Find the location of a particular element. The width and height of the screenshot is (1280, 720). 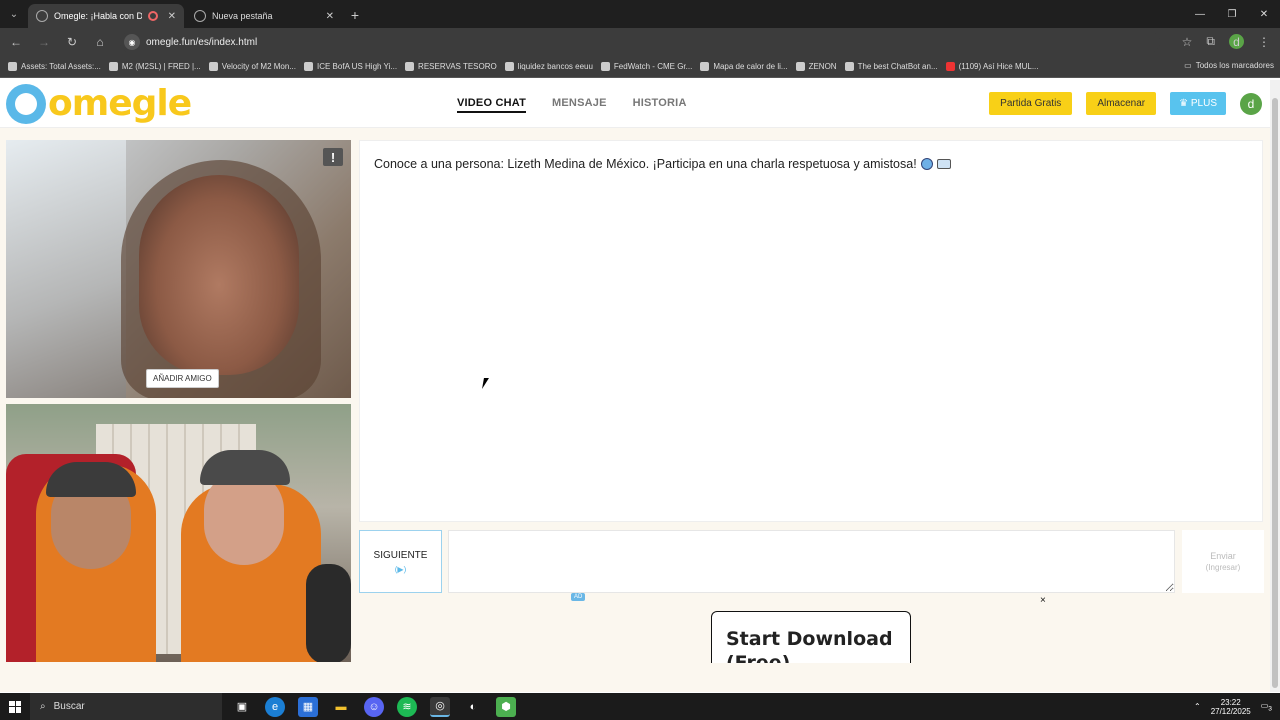

tab-search-chevron-icon: ⌄ is located at coordinates (14, 14).